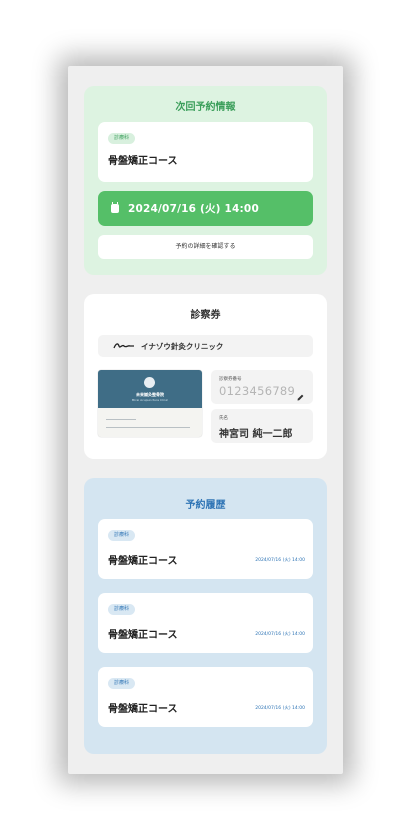 Image resolution: width=411 pixels, height=840 pixels. Describe the element at coordinates (256, 434) in the screenshot. I see `patient-name-value: 神宮司 純一二郎` at that location.